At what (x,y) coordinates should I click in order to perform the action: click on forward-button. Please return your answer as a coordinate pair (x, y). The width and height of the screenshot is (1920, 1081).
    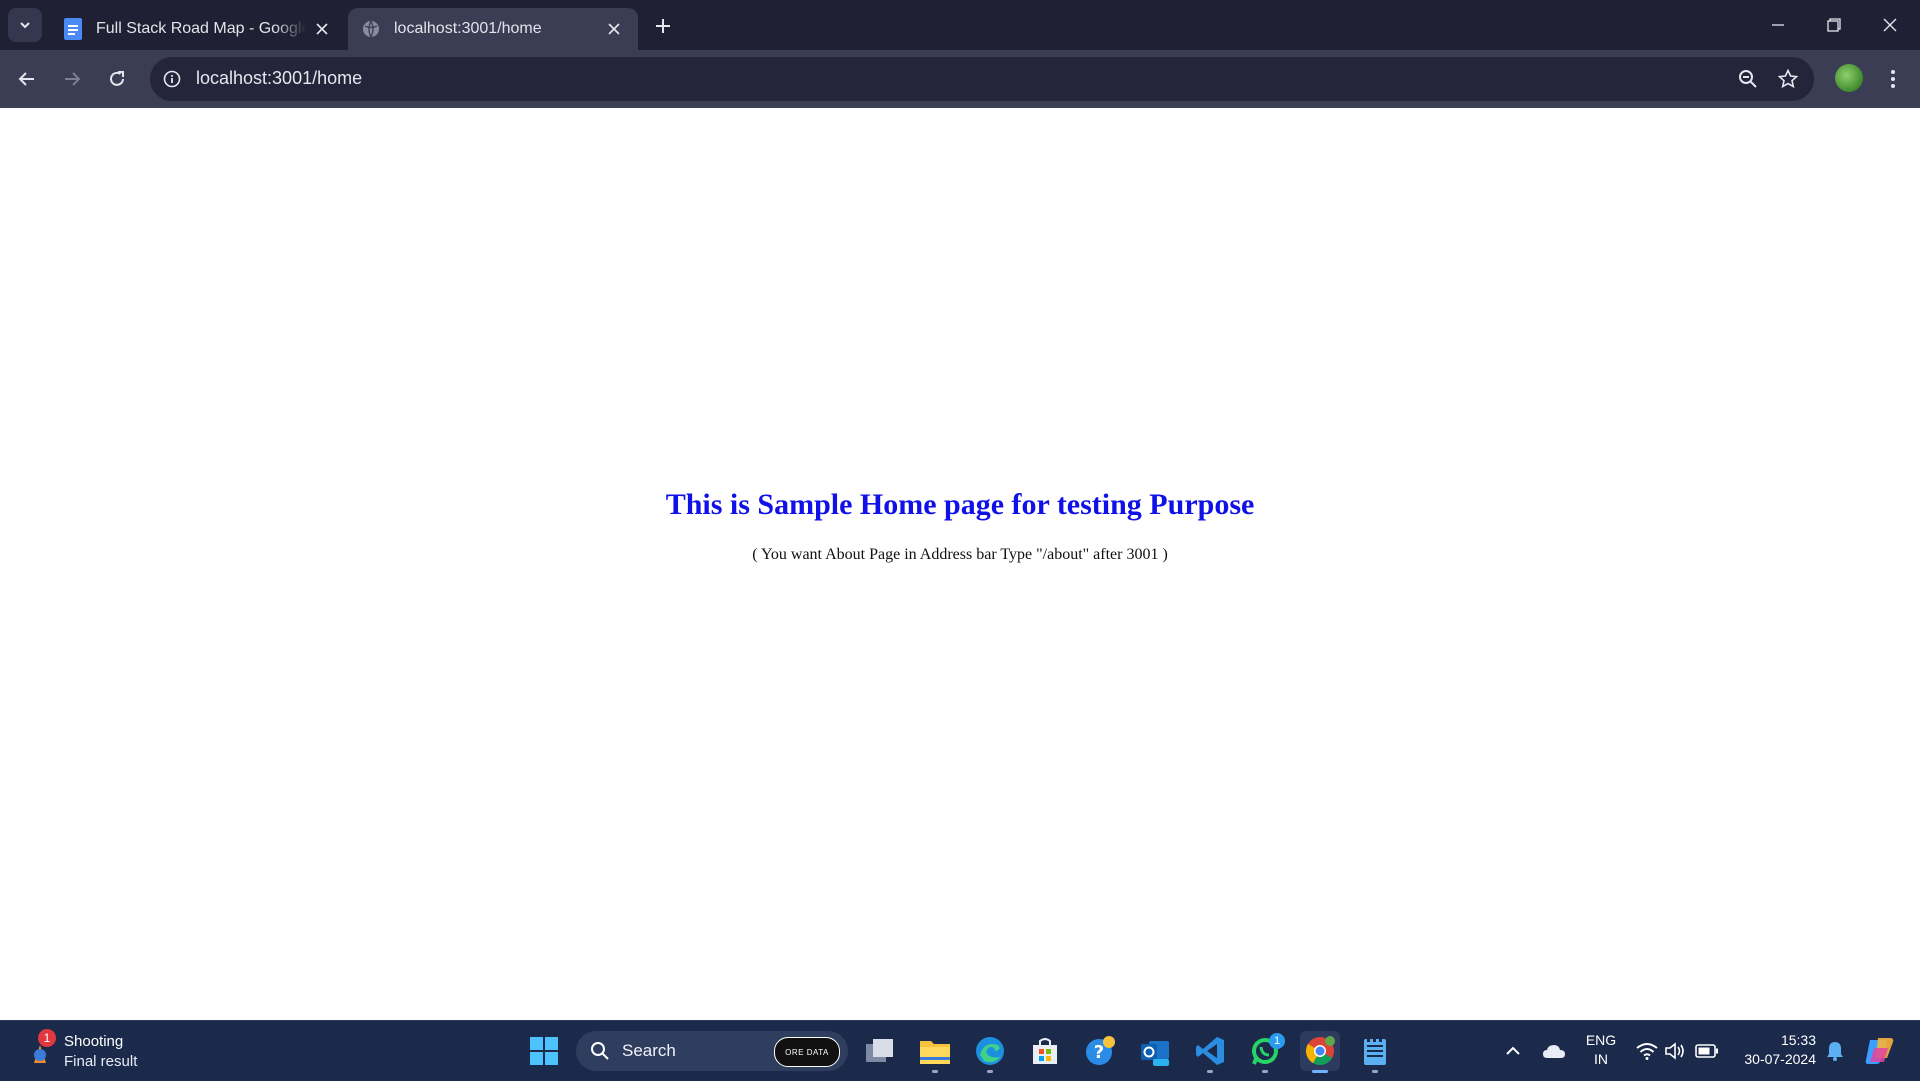
    Looking at the image, I should click on (72, 79).